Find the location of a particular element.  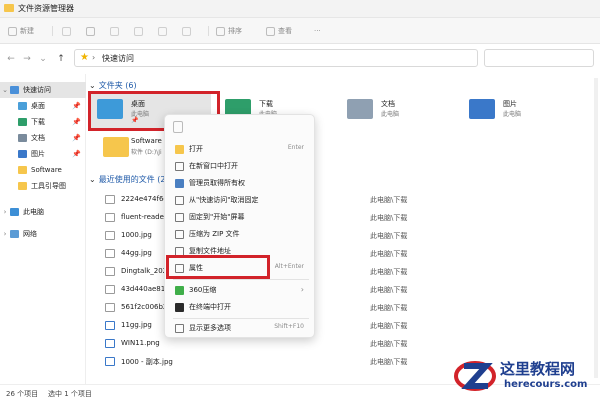

site-logo-icon is located at coordinates (475, 376).